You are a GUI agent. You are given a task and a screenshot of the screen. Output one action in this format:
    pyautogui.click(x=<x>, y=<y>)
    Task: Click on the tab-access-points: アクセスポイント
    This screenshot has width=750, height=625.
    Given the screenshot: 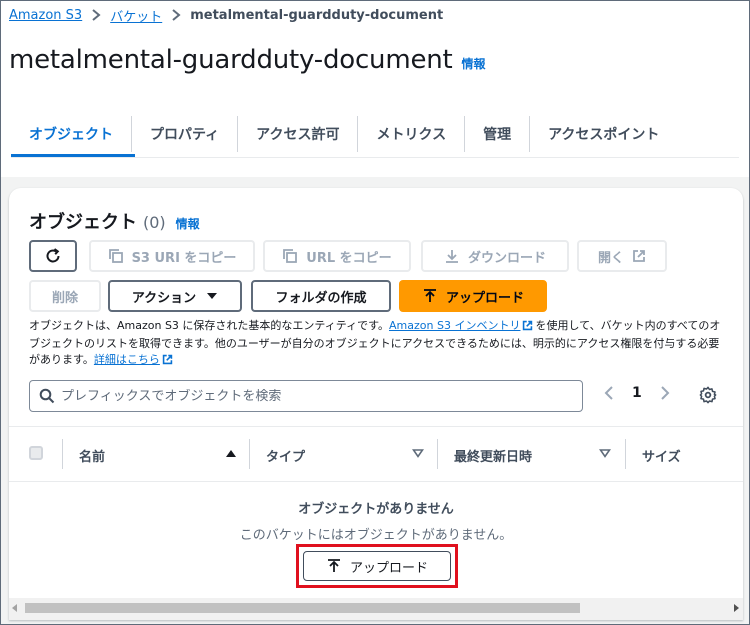 What is the action you would take?
    pyautogui.click(x=603, y=134)
    